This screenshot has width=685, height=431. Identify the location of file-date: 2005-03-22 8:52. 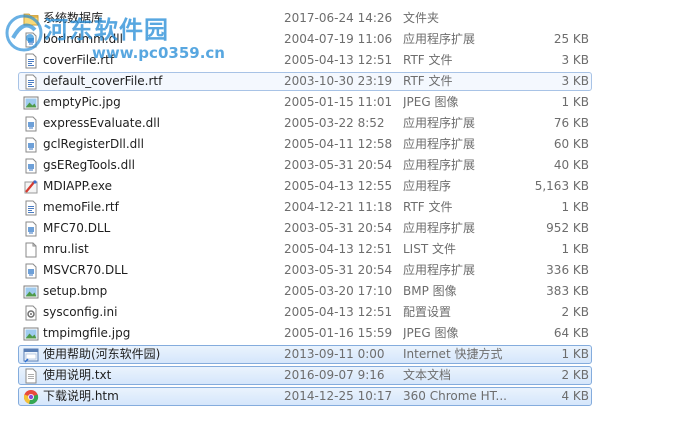
(334, 123).